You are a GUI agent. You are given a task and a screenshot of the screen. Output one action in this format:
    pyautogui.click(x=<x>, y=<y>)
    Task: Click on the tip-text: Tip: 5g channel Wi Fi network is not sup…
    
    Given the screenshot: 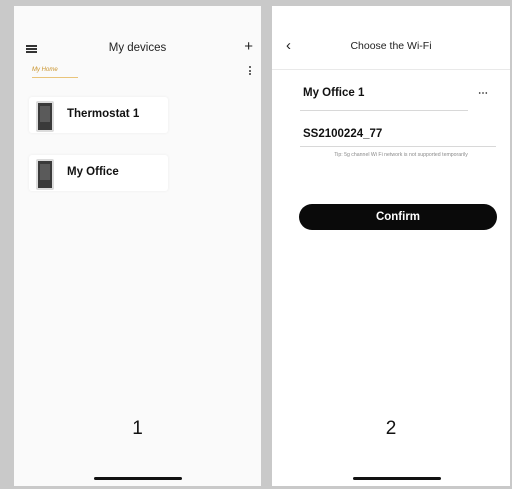 What is the action you would take?
    pyautogui.click(x=401, y=155)
    